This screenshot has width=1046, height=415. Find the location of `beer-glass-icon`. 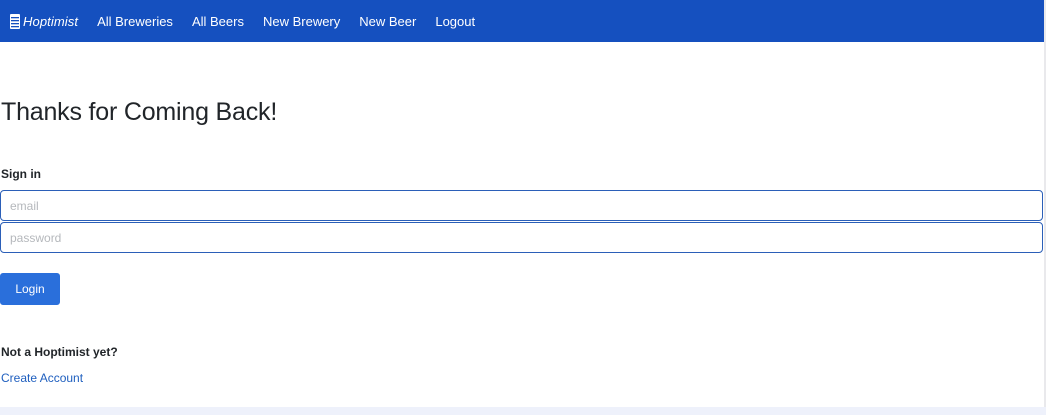

beer-glass-icon is located at coordinates (15, 21).